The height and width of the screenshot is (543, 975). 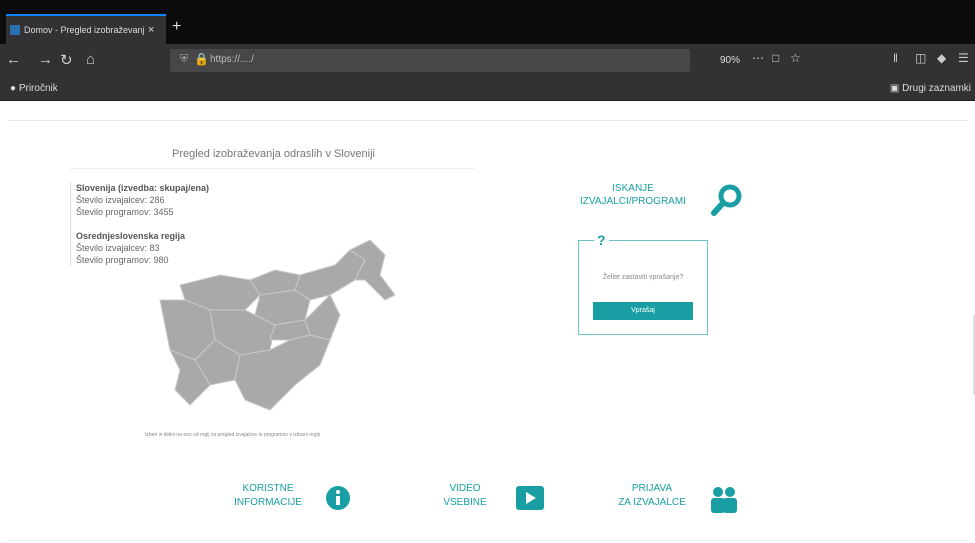 I want to click on favicon-icon, so click(x=15, y=30).